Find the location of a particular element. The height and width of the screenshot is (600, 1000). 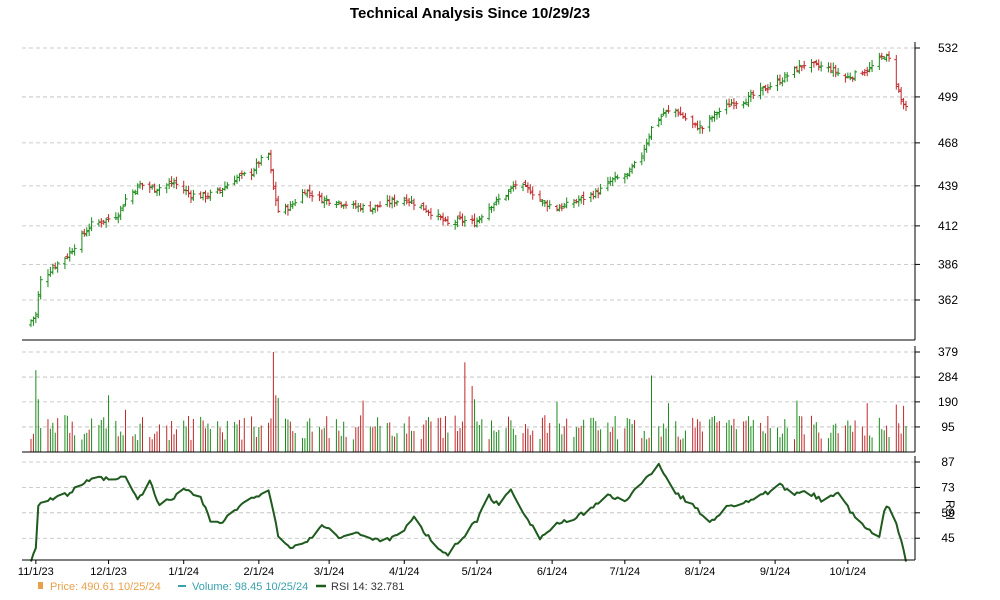

x-tick-label: 1/1/24 is located at coordinates (183, 572).